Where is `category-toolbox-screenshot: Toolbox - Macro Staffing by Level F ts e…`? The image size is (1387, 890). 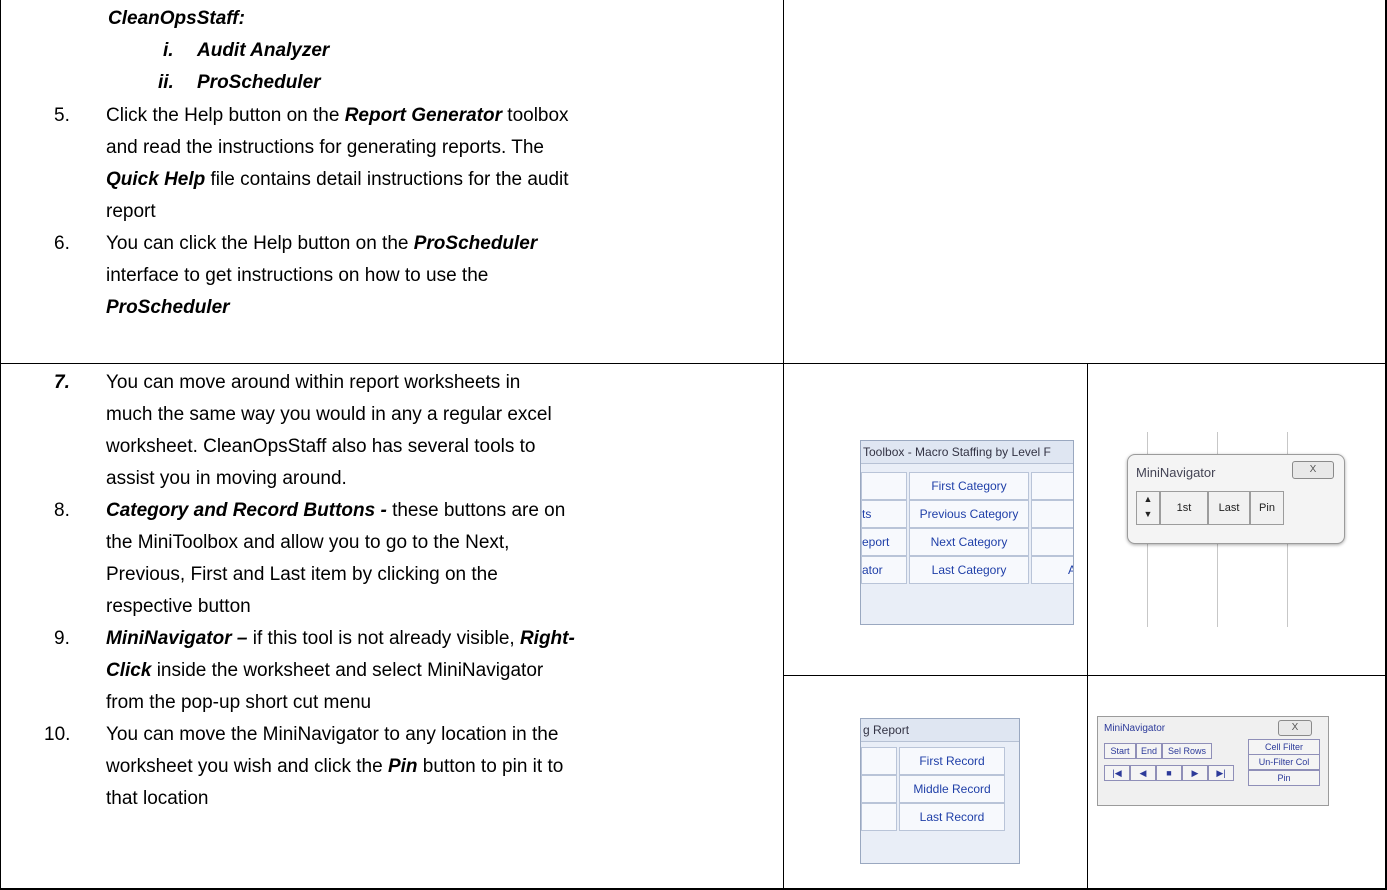 category-toolbox-screenshot: Toolbox - Macro Staffing by Level F ts e… is located at coordinates (967, 532).